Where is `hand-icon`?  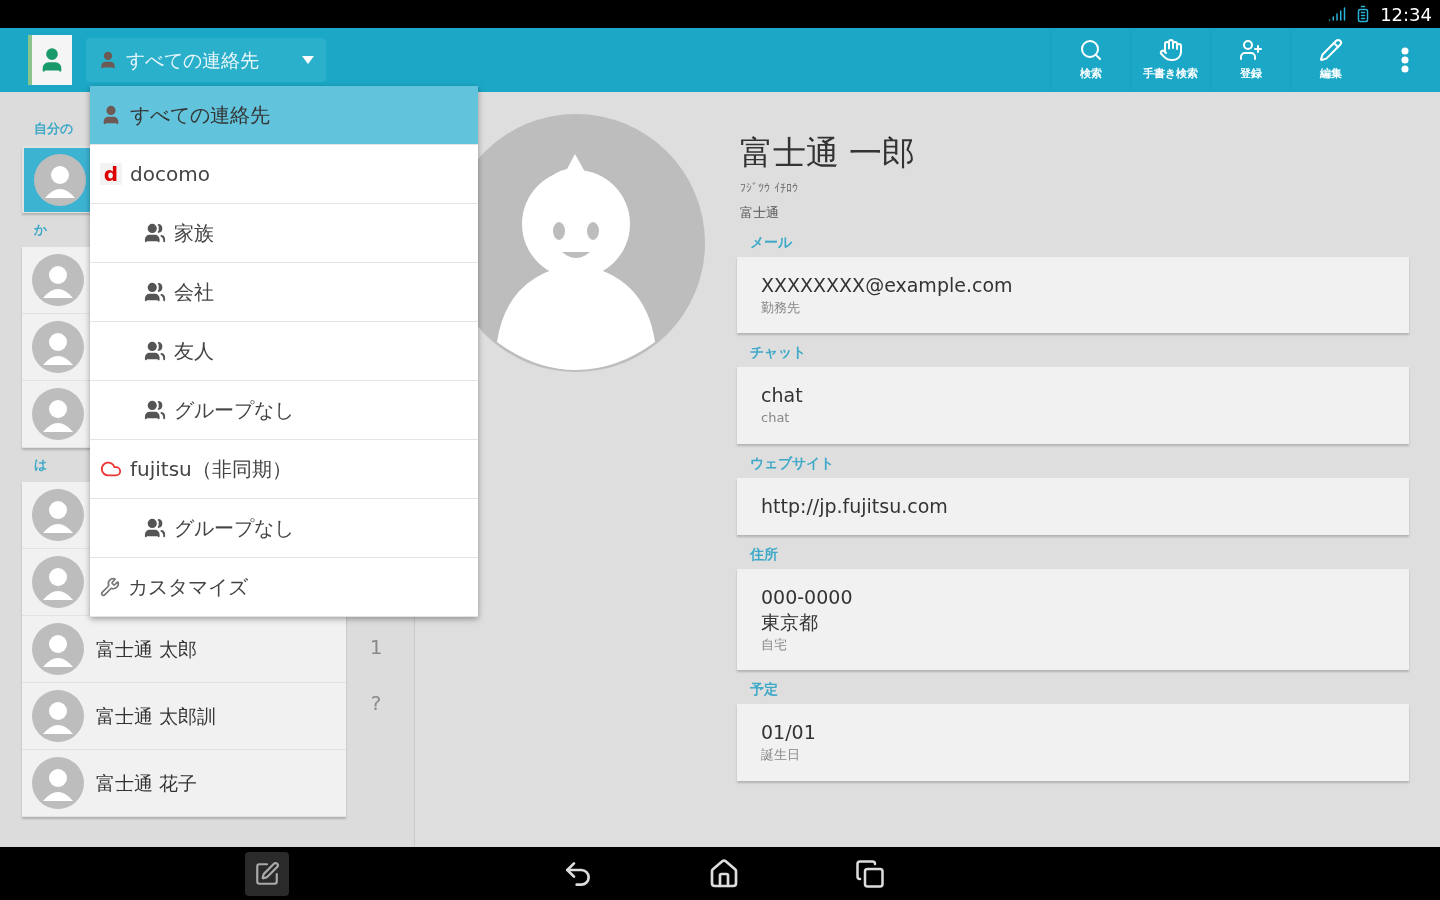
hand-icon is located at coordinates (1170, 49).